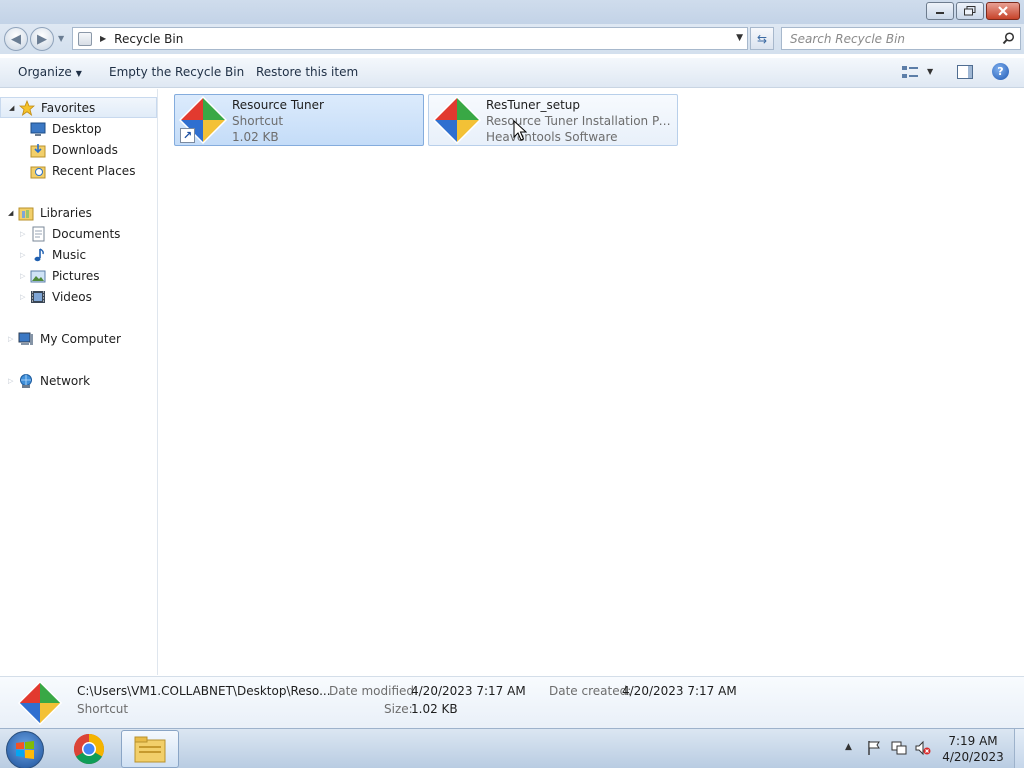 The height and width of the screenshot is (768, 1024). Describe the element at coordinates (26, 380) in the screenshot. I see `network-icon` at that location.